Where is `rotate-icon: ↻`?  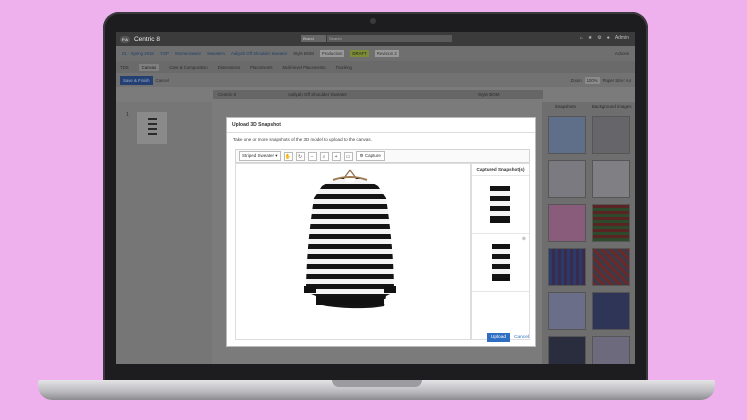
rotate-icon: ↻ is located at coordinates (300, 156).